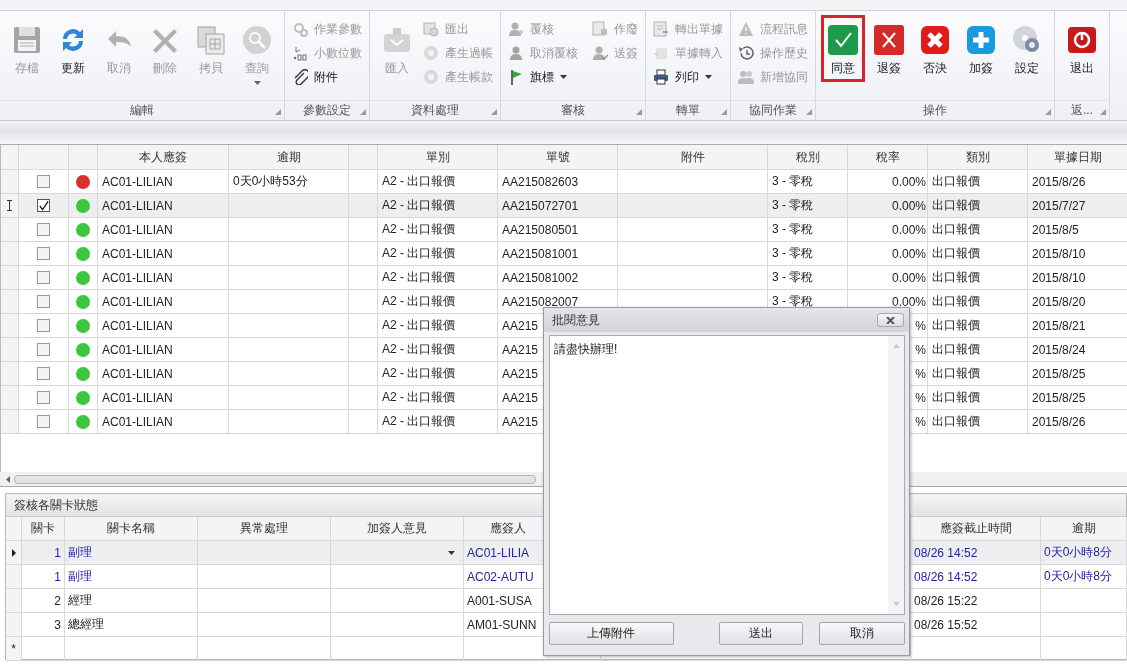 The height and width of the screenshot is (670, 1127). What do you see at coordinates (8, 479) in the screenshot?
I see `scroll-left-icon` at bounding box center [8, 479].